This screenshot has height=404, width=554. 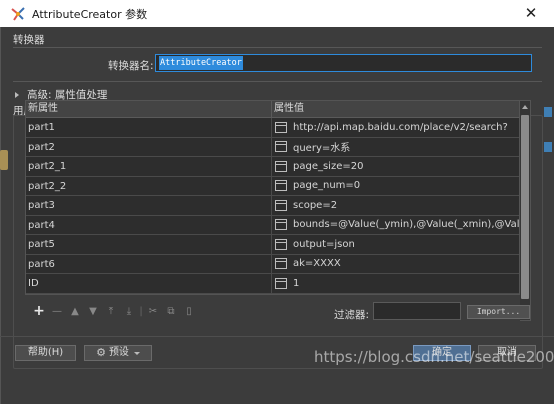 I want to click on attribute-name-cell: part5, so click(x=149, y=244).